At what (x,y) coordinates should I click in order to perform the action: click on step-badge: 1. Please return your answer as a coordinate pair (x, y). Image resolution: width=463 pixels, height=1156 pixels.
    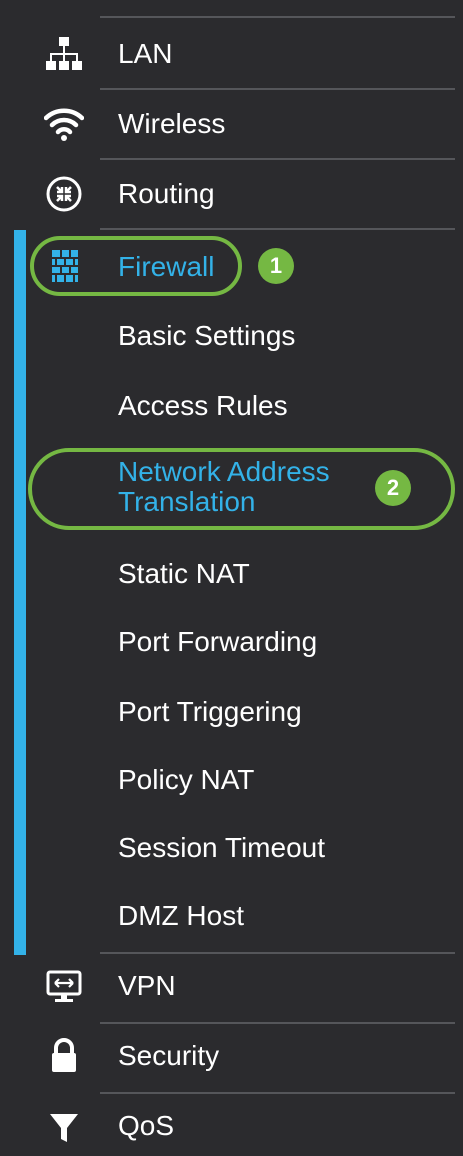
    Looking at the image, I should click on (276, 266).